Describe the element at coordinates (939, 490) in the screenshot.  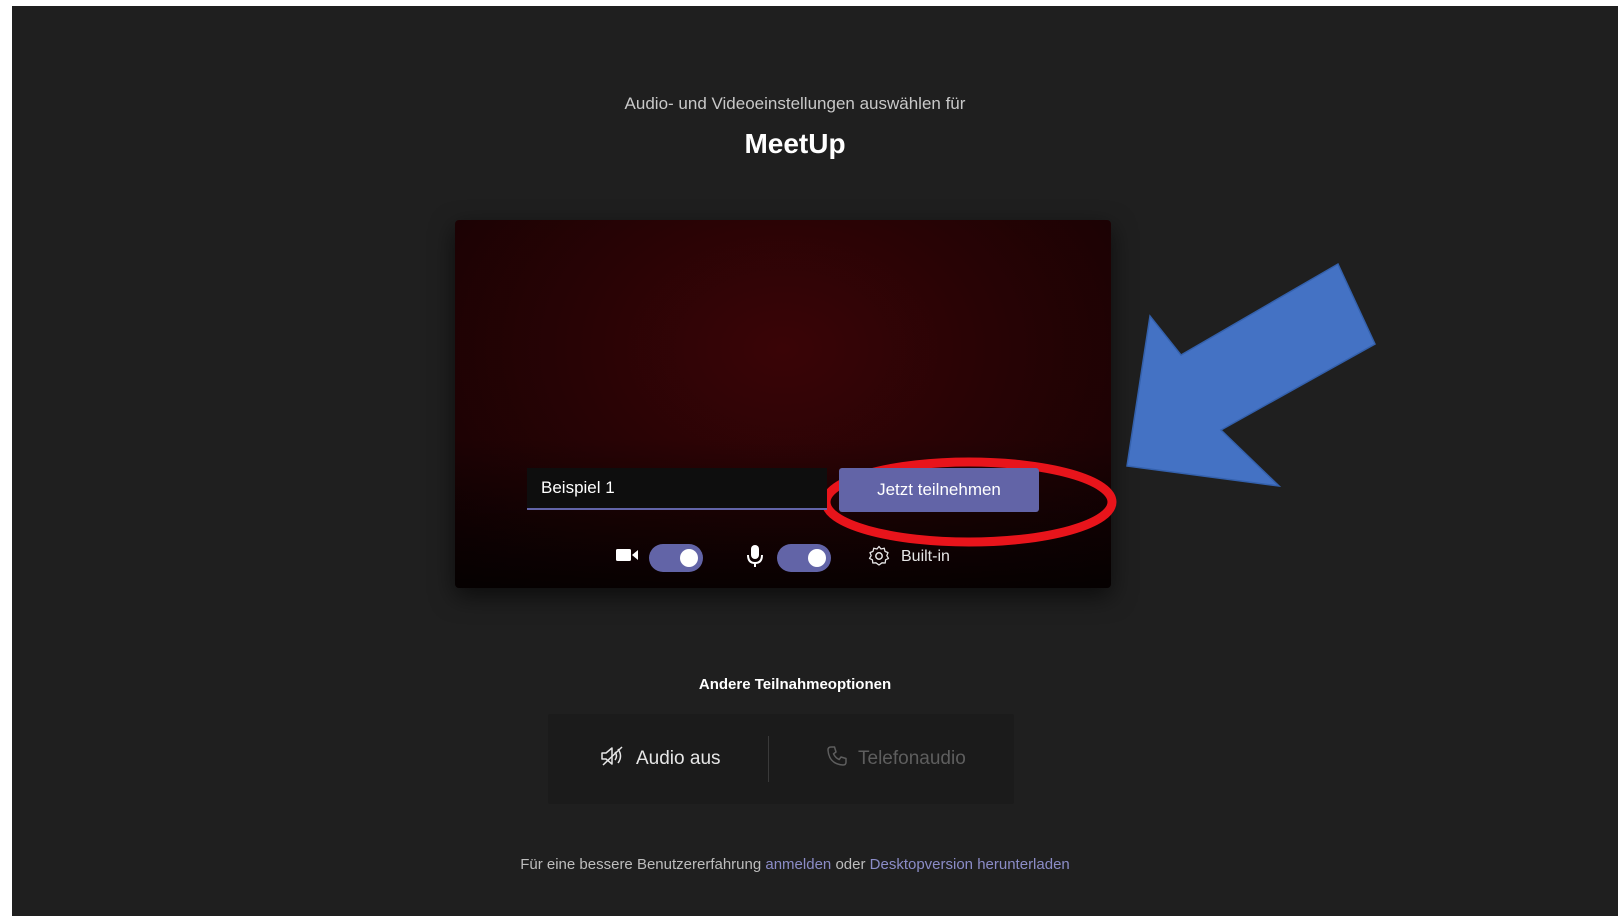
I see `join-now-button: Jetzt teilnehmen` at that location.